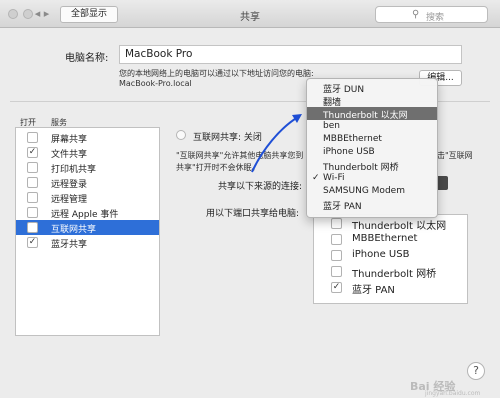 Image resolution: width=500 pixels, height=398 pixels. What do you see at coordinates (316, 178) in the screenshot?
I see `check-icon: ✓` at bounding box center [316, 178].